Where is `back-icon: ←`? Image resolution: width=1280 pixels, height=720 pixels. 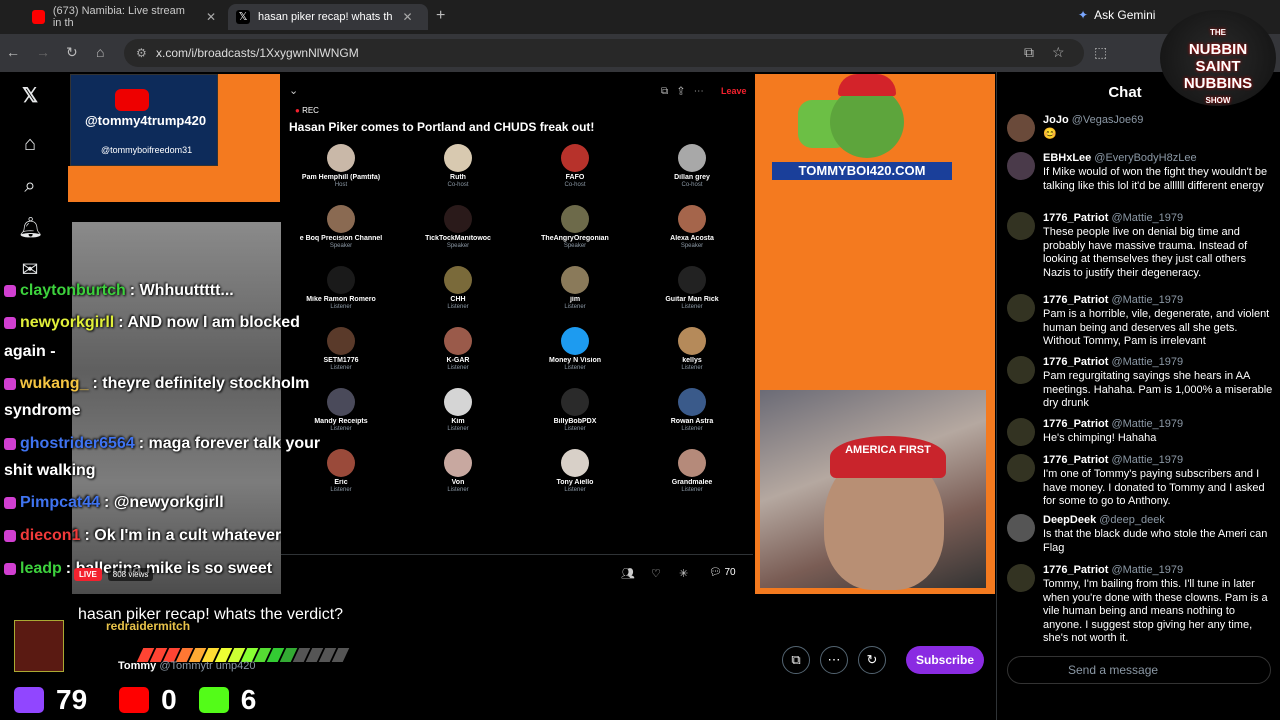
back-icon: ← is located at coordinates (13, 52).